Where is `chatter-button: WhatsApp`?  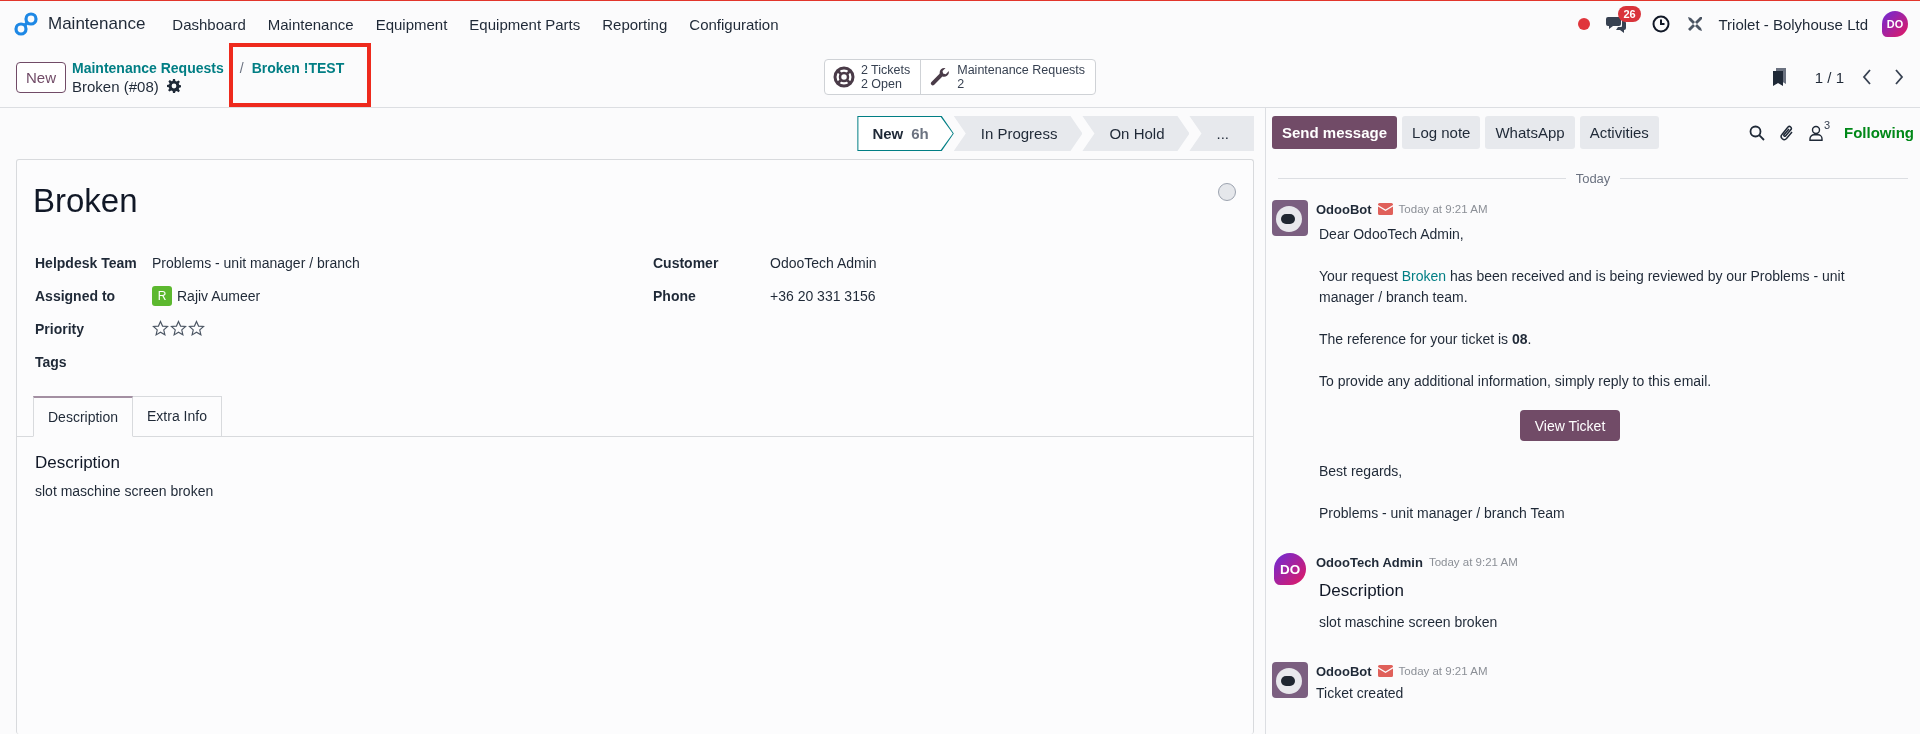 chatter-button: WhatsApp is located at coordinates (1530, 132).